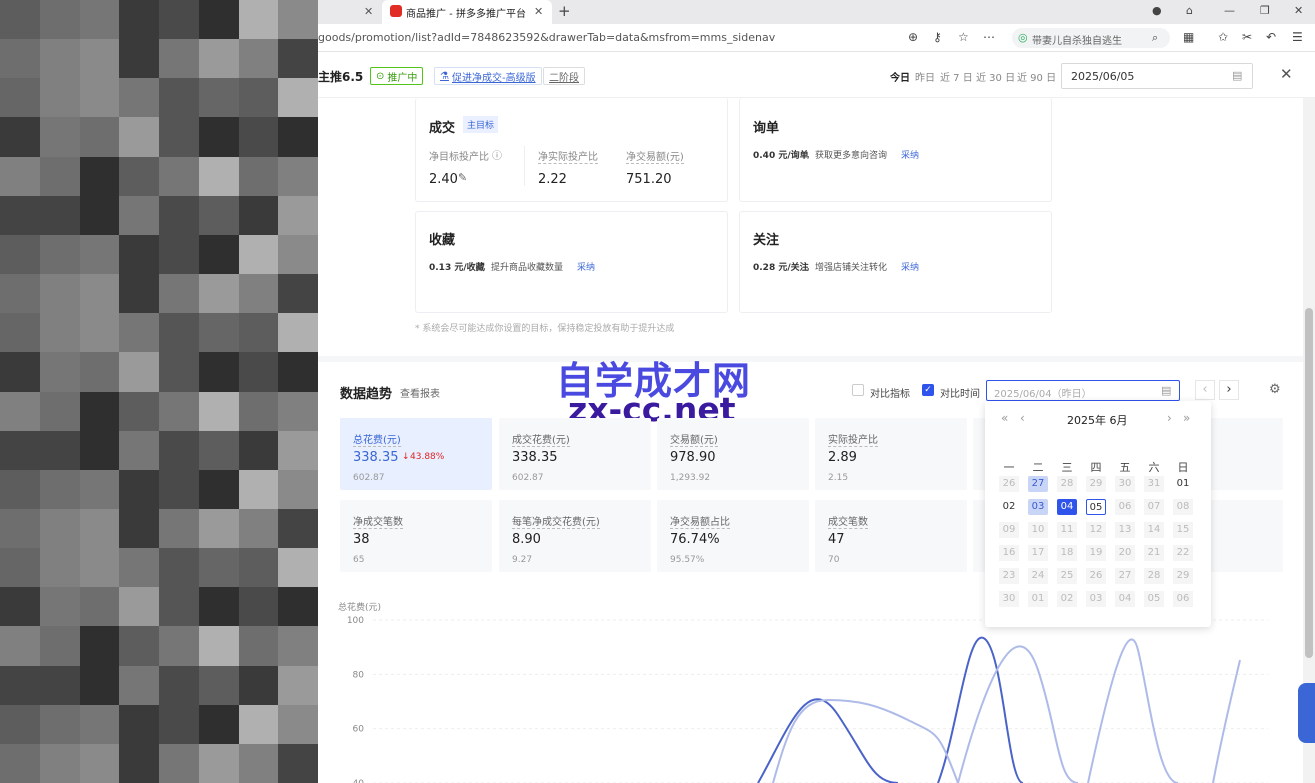 Image resolution: width=1315 pixels, height=783 pixels. What do you see at coordinates (1297, 37) in the screenshot?
I see `menu-icon: ☰` at bounding box center [1297, 37].